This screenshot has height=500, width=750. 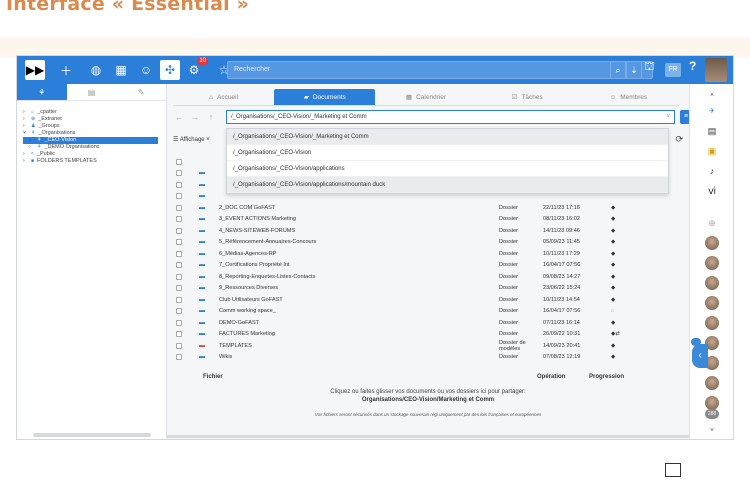 I want to click on table-row: ▬ 2_DOC COM GoFAST Dossier 22/11/23 17:16 ◆, so click(x=428, y=208).